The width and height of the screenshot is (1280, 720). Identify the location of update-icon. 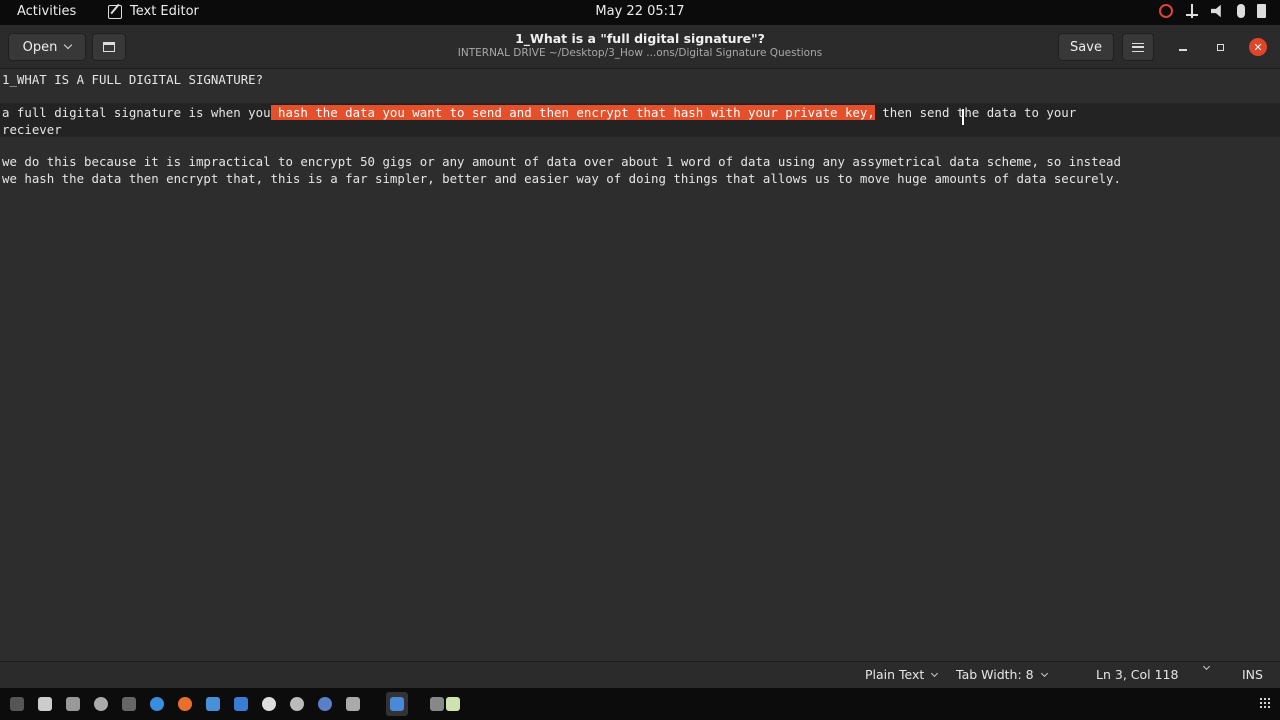
(1166, 11).